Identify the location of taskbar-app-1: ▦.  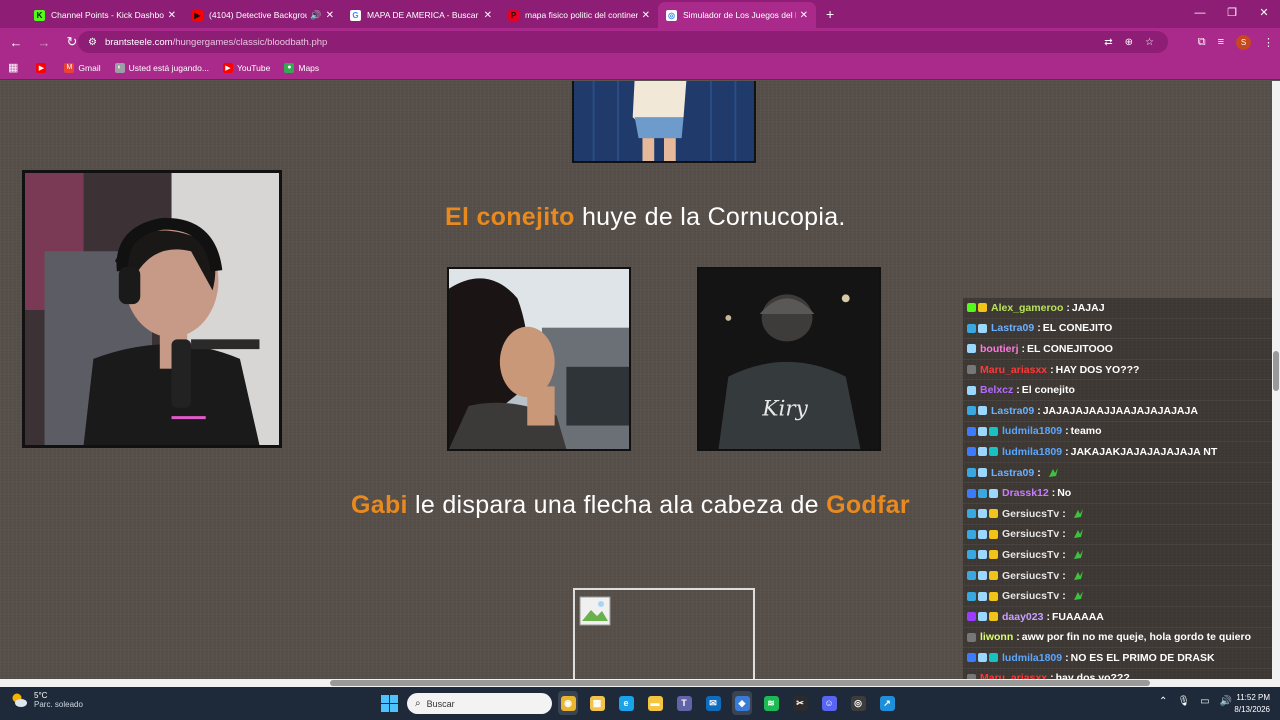
(597, 703).